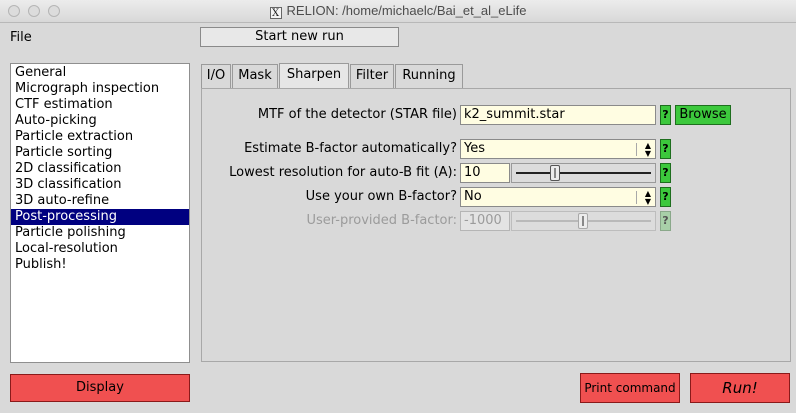 The height and width of the screenshot is (413, 796). I want to click on run-button: Run!, so click(740, 388).